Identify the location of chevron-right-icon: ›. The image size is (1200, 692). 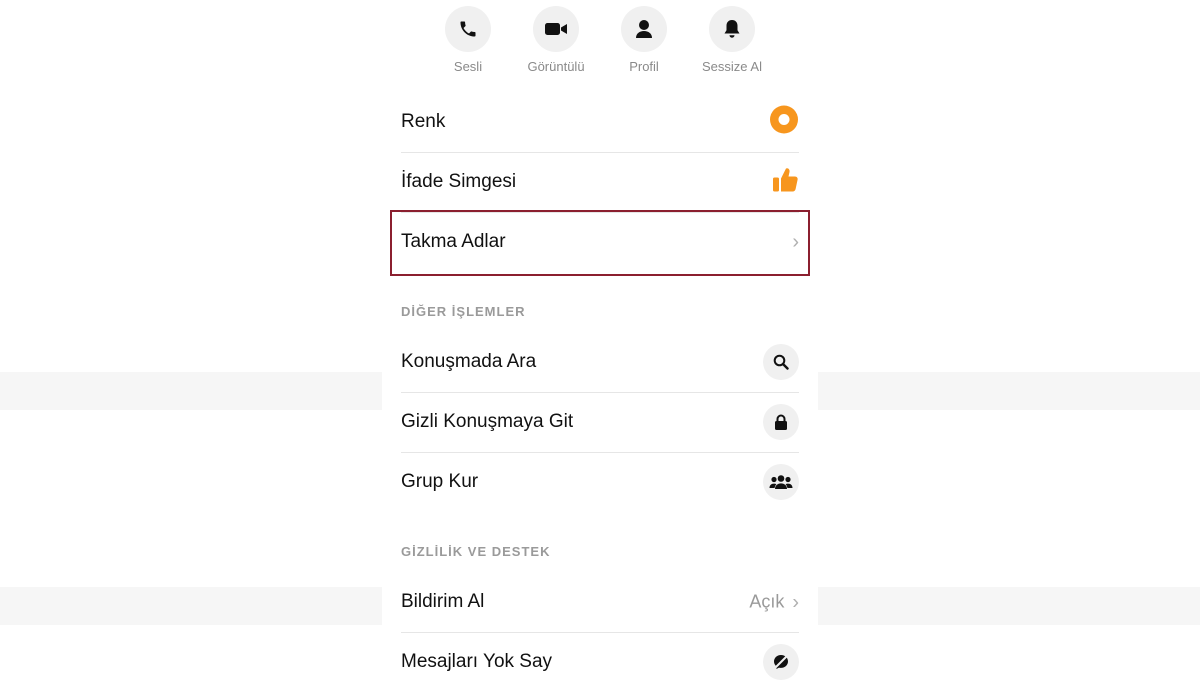
(795, 602).